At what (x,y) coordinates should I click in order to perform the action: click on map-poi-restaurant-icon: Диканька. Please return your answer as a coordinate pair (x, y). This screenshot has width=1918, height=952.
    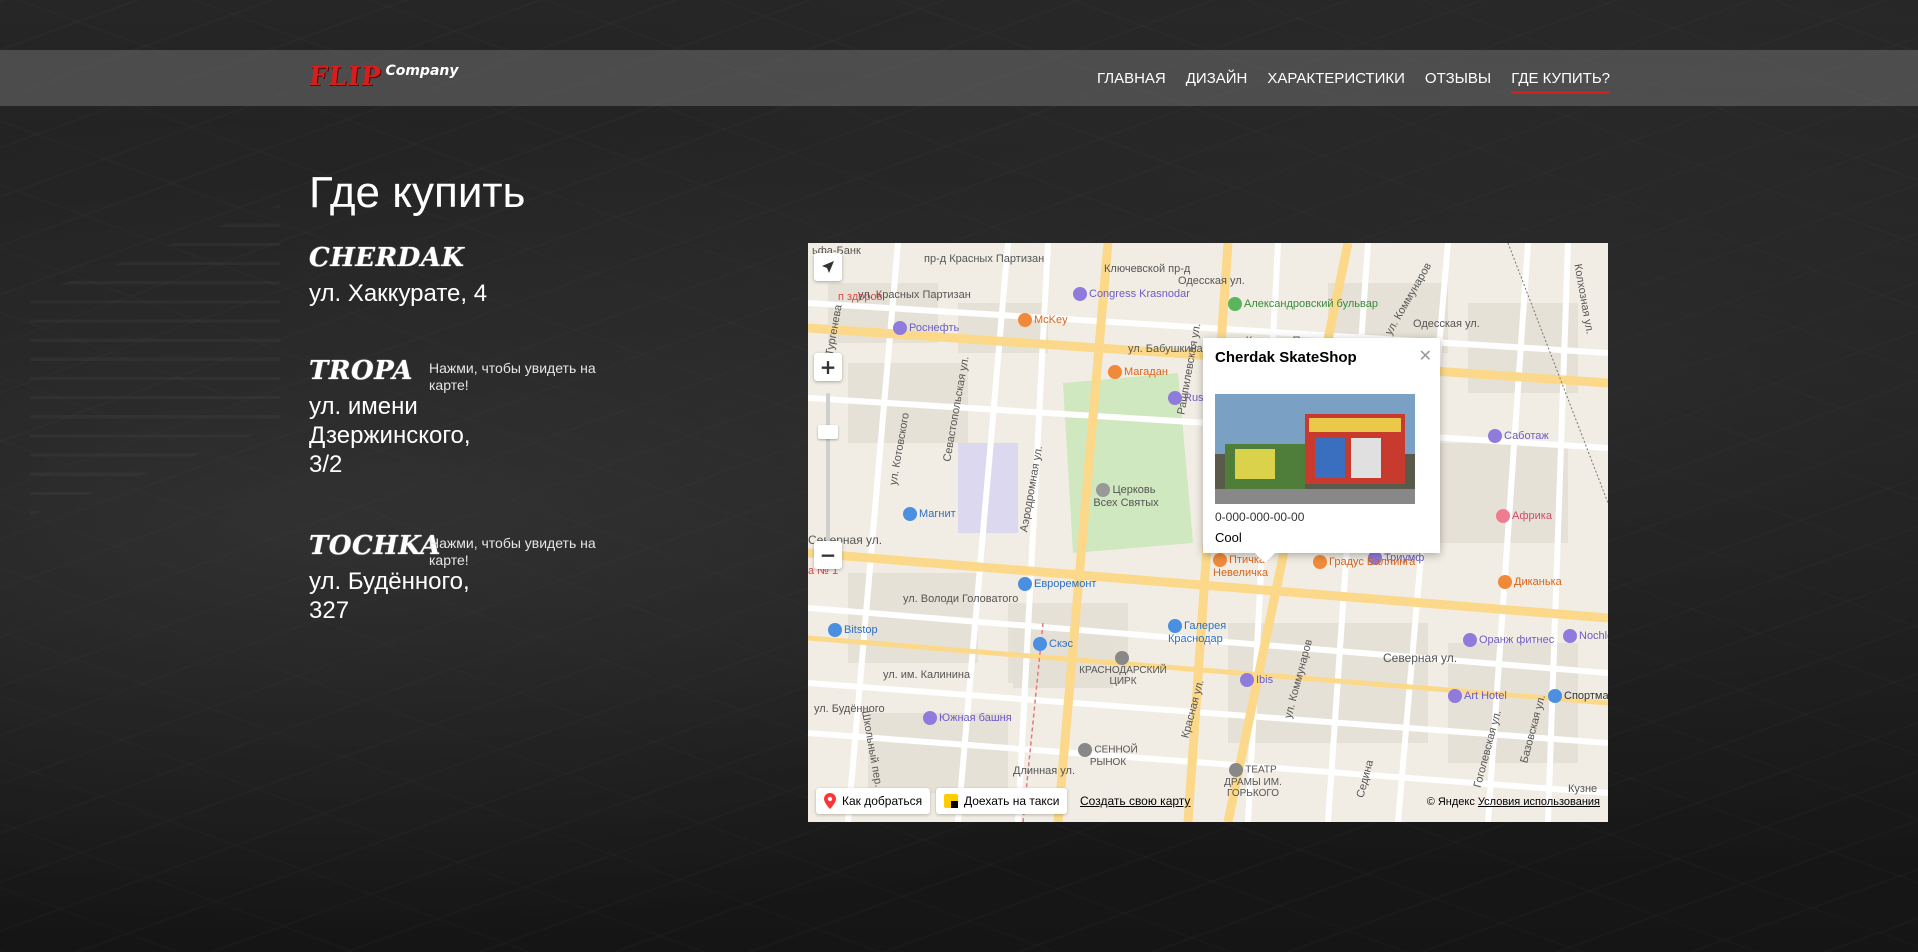
    Looking at the image, I should click on (1530, 582).